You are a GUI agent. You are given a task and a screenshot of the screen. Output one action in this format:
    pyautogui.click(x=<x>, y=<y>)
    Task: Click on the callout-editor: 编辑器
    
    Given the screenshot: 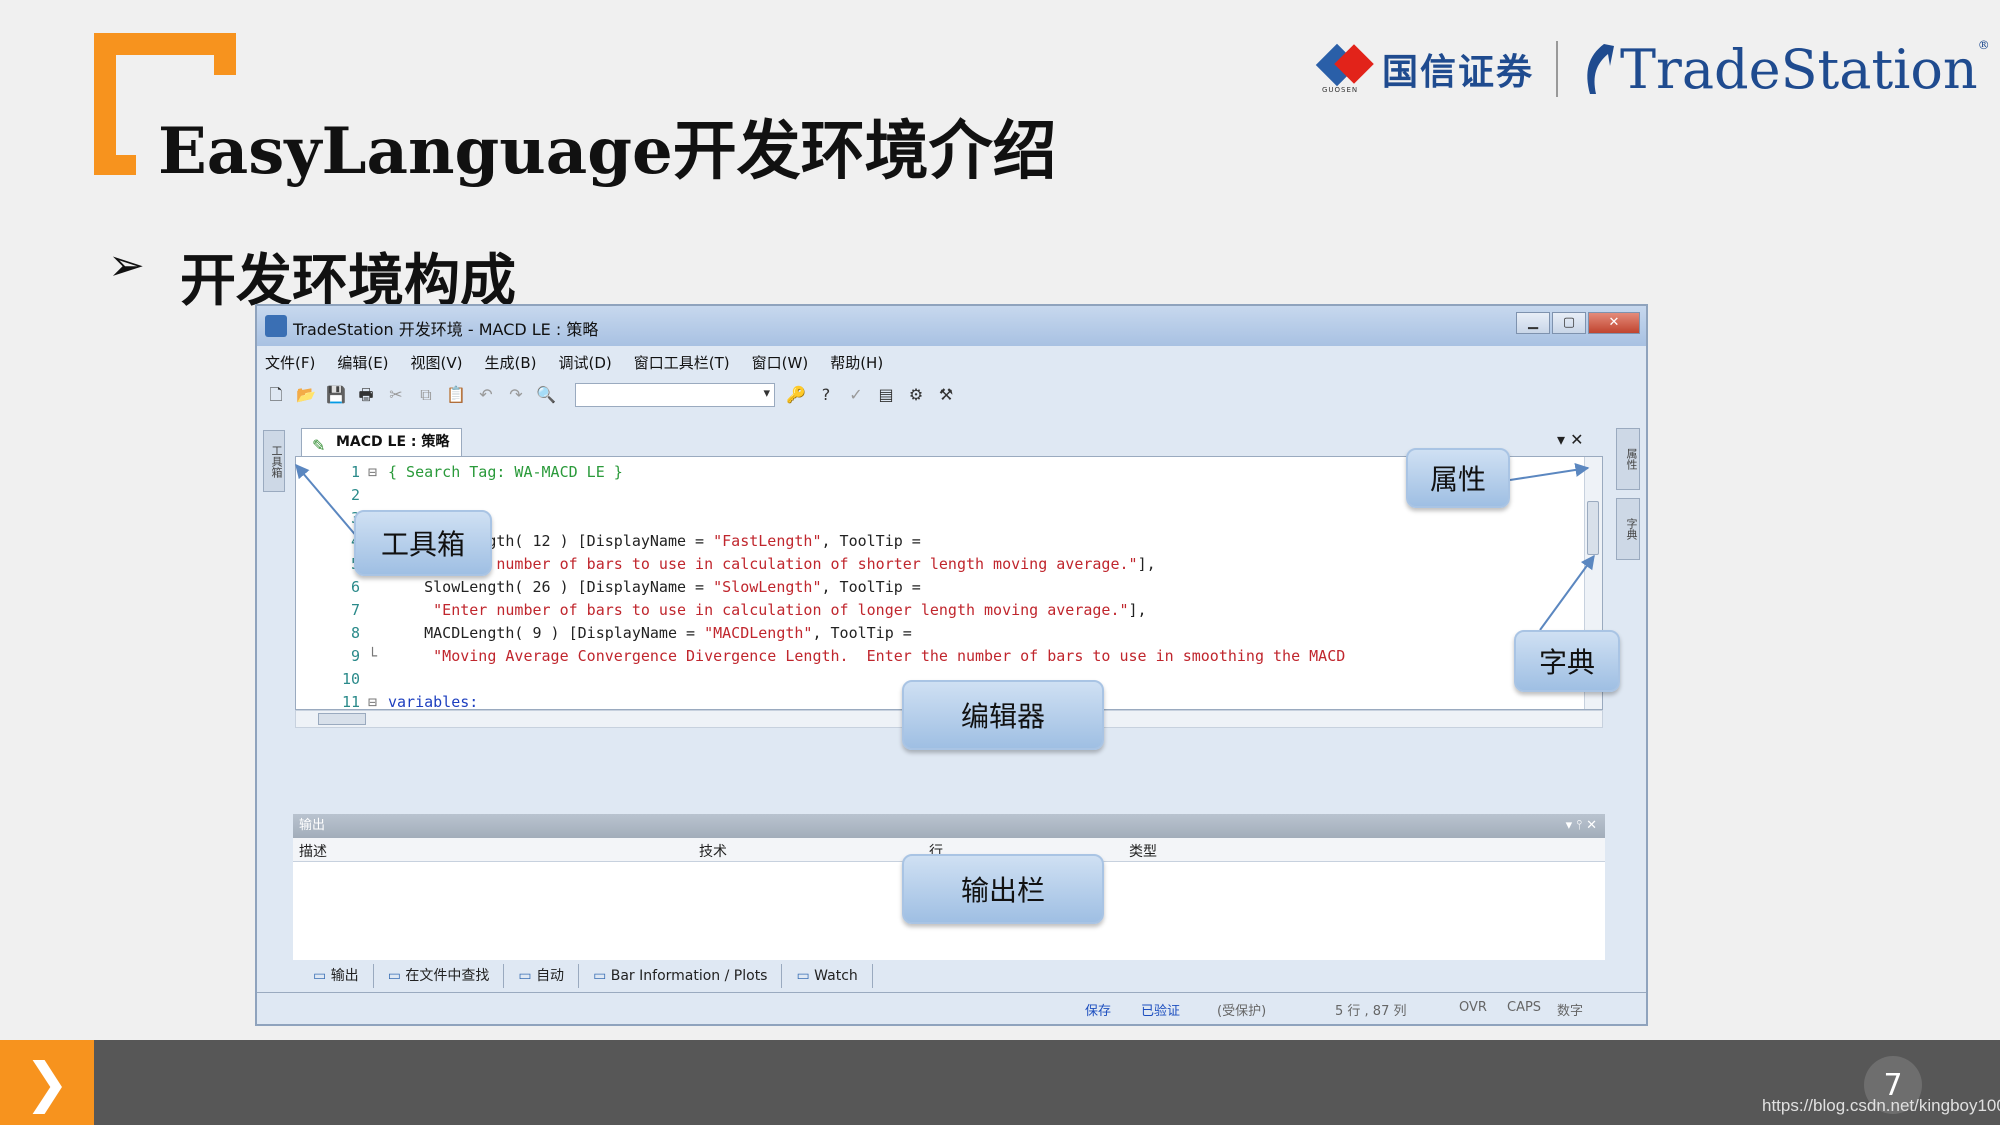 What is the action you would take?
    pyautogui.click(x=1003, y=715)
    